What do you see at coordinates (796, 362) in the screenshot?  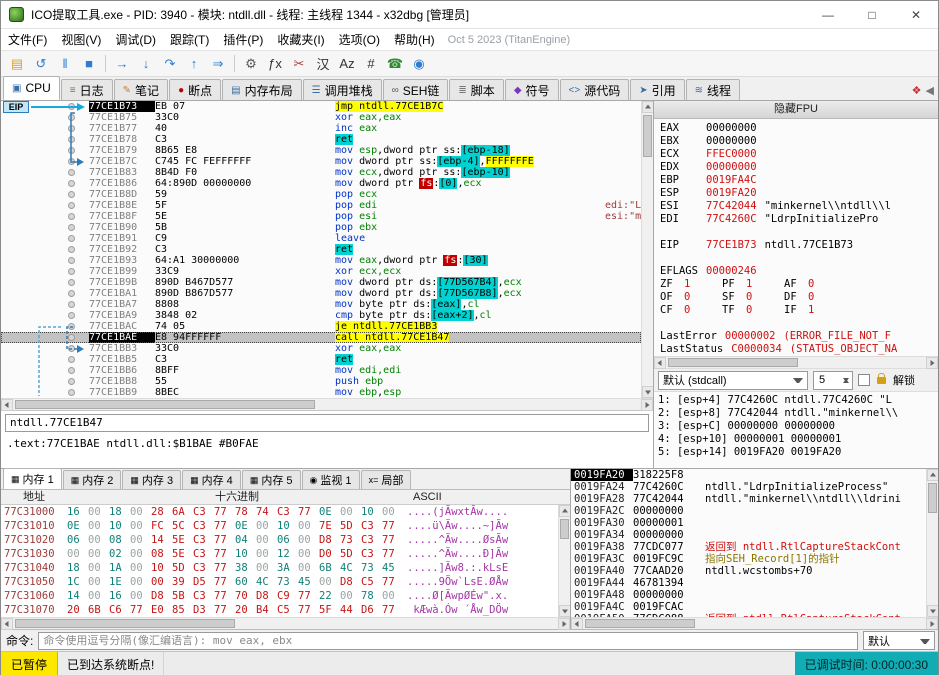 I see `registers-horizontal-scrollbar` at bounding box center [796, 362].